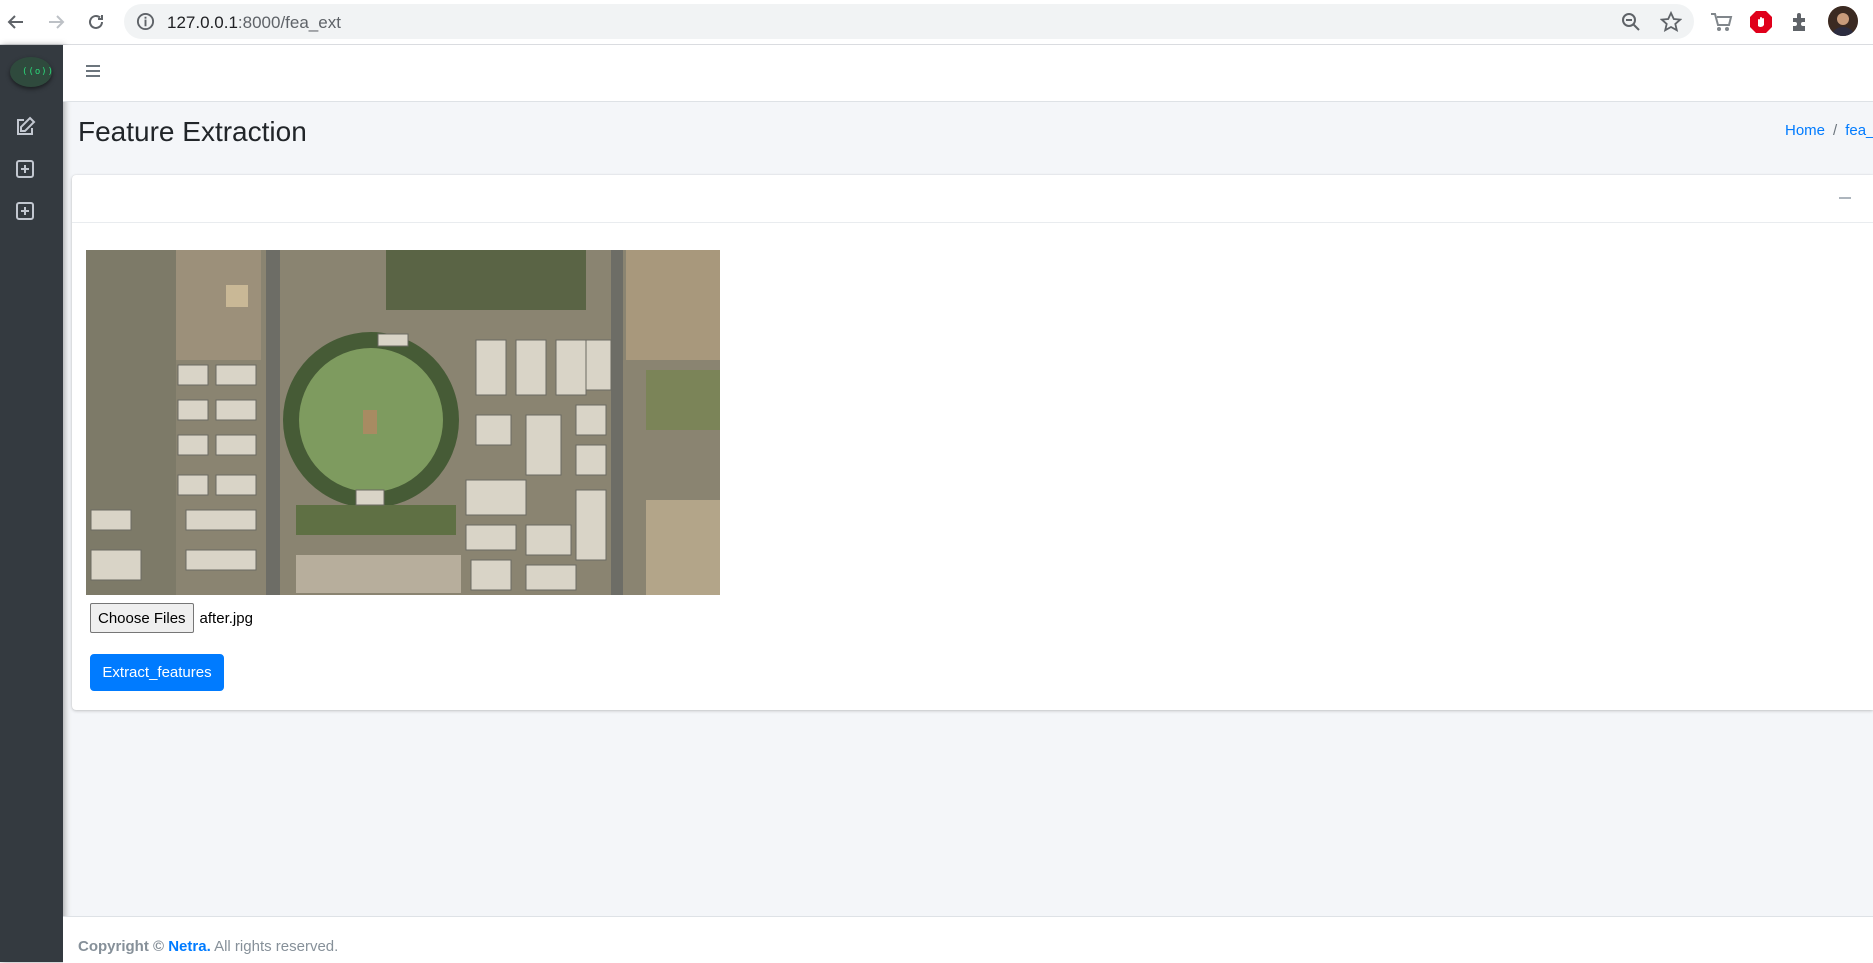 This screenshot has width=1873, height=963. Describe the element at coordinates (226, 618) in the screenshot. I see `selected-file-name: after.jpg` at that location.